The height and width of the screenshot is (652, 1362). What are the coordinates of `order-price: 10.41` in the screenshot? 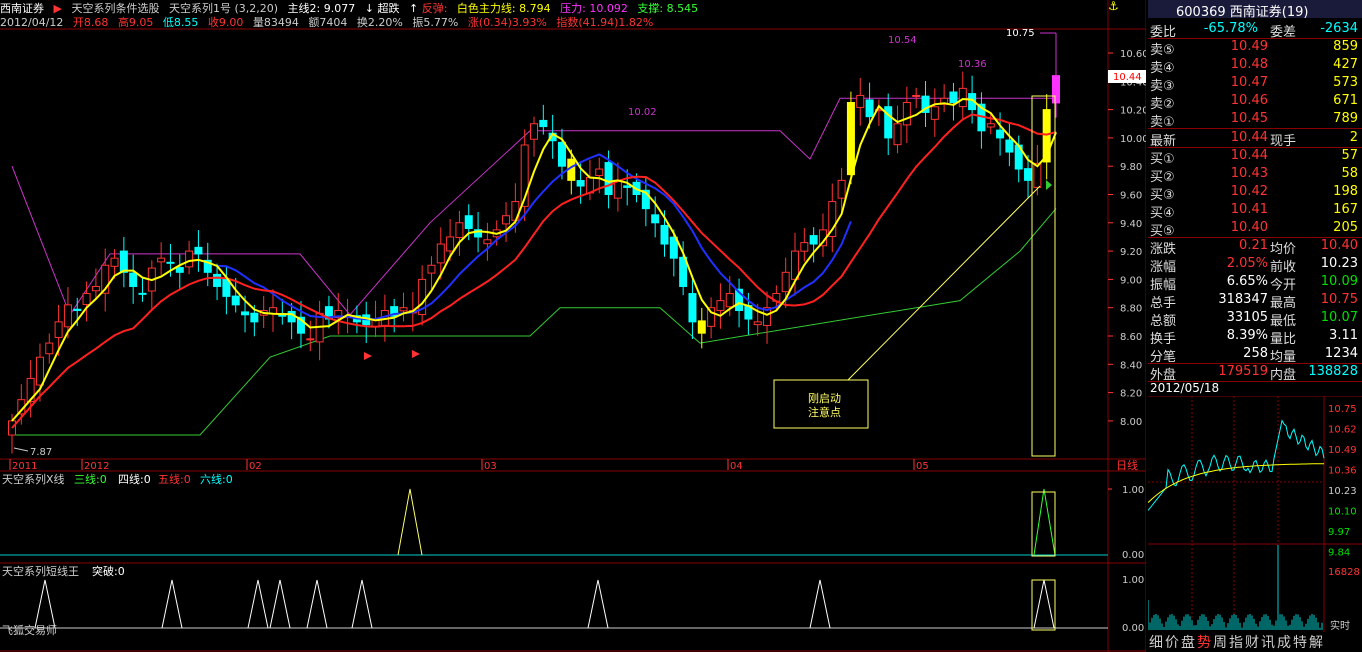 It's located at (1249, 209).